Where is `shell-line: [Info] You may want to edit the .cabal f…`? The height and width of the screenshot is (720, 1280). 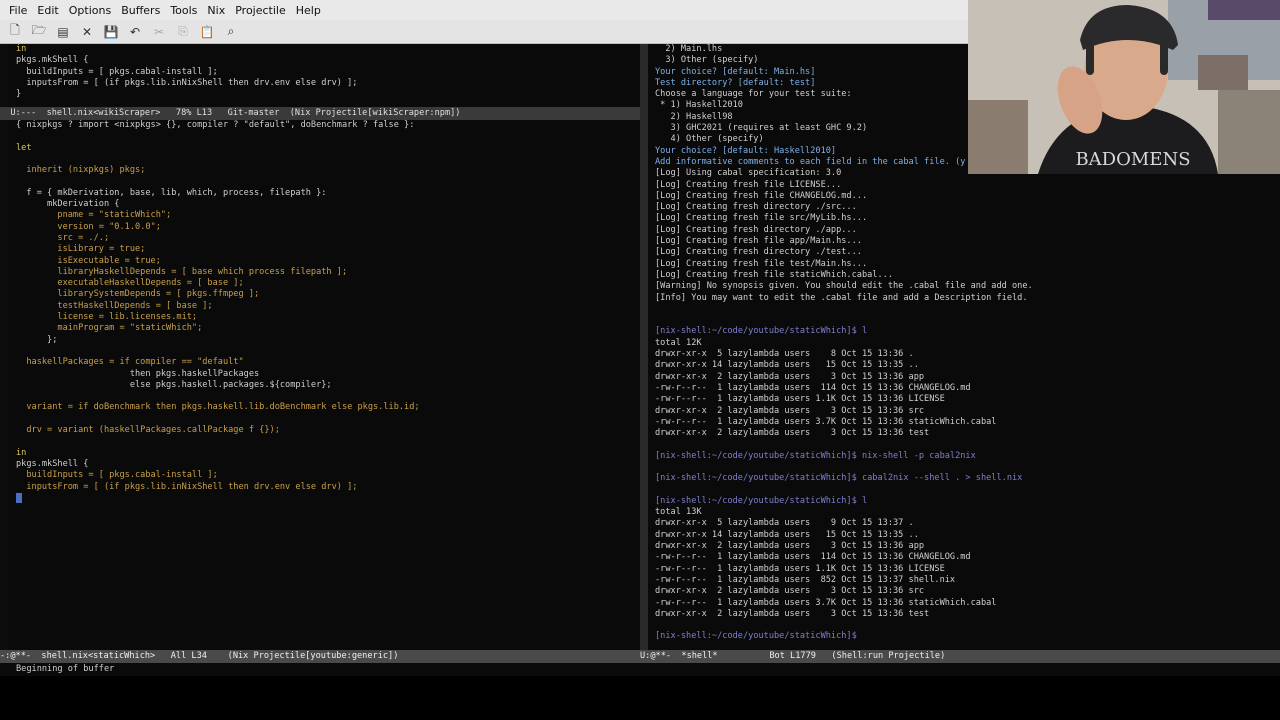
shell-line: [Info] You may want to edit the .cabal f… is located at coordinates (841, 297).